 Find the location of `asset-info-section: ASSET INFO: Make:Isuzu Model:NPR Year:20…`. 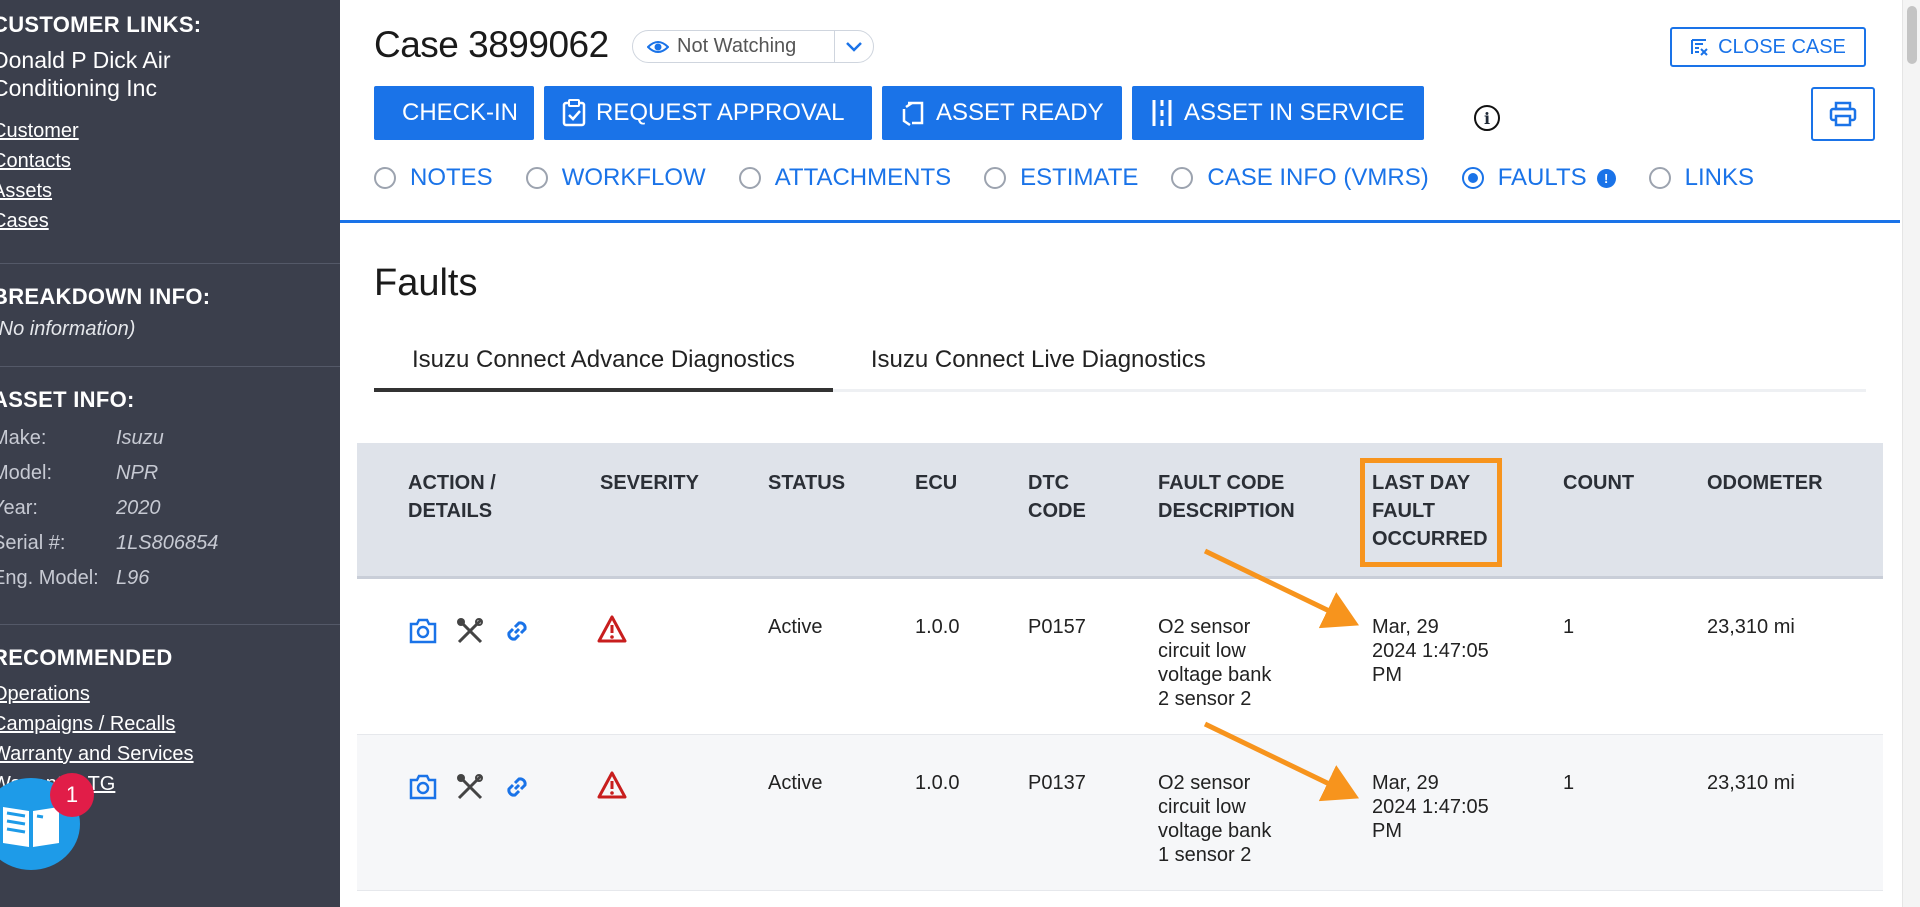

asset-info-section: ASSET INFO: Make:Isuzu Model:NPR Year:20… is located at coordinates (170, 496).